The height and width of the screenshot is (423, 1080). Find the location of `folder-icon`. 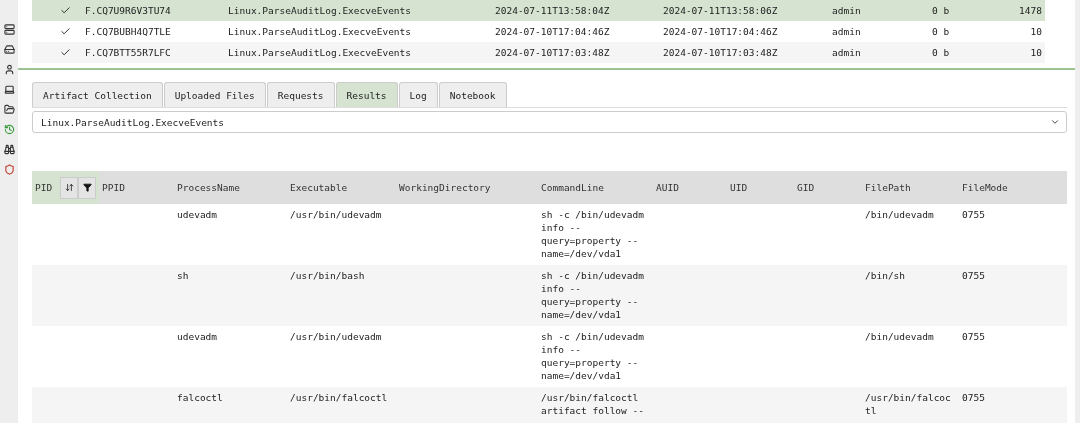

folder-icon is located at coordinates (9, 109).